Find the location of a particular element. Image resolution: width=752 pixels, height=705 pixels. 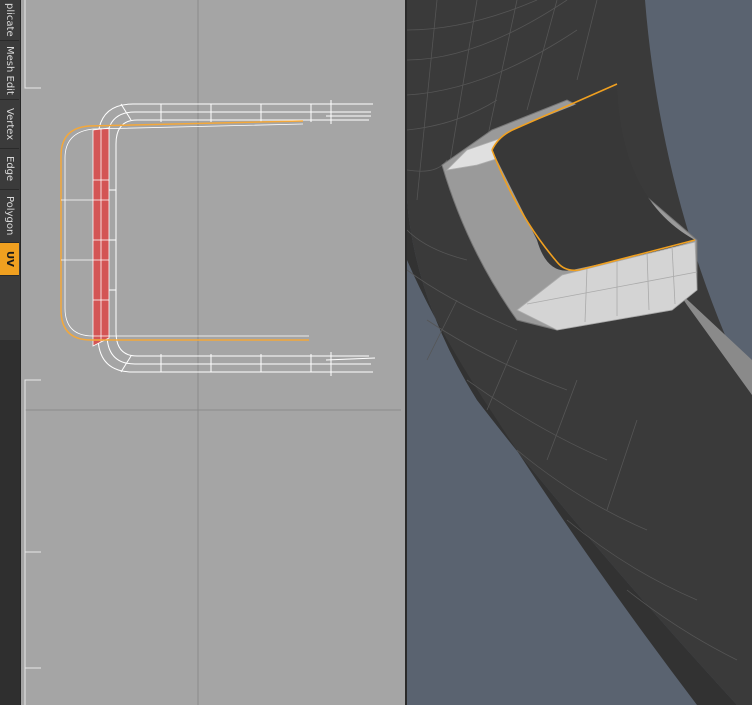

tab-label: Vertex is located at coordinates (9, 124).